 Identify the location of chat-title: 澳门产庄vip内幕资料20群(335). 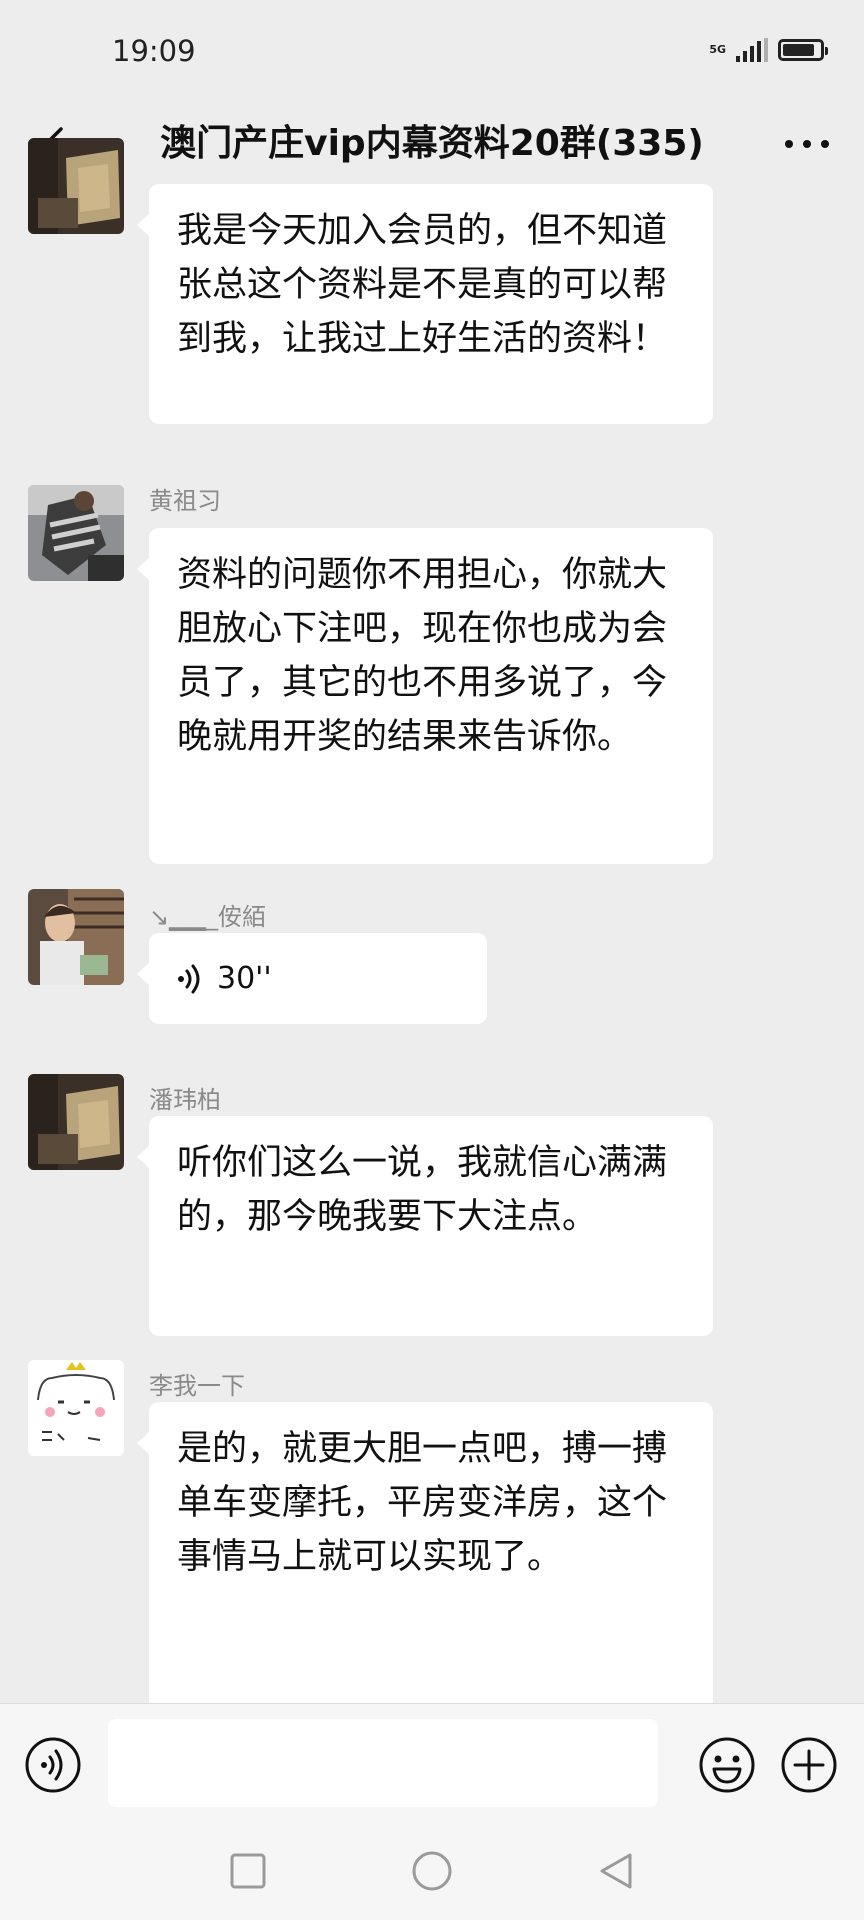
(432, 143).